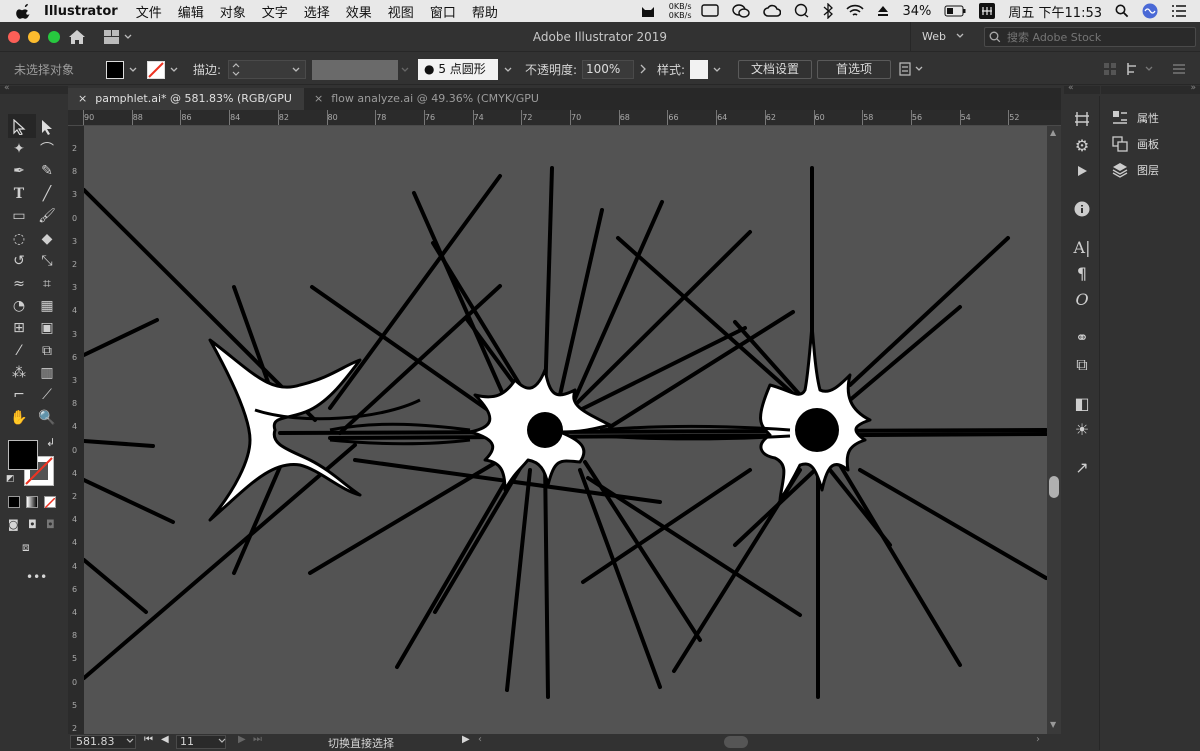 Image resolution: width=1200 pixels, height=751 pixels. What do you see at coordinates (883, 11) in the screenshot?
I see `eject-icon` at bounding box center [883, 11].